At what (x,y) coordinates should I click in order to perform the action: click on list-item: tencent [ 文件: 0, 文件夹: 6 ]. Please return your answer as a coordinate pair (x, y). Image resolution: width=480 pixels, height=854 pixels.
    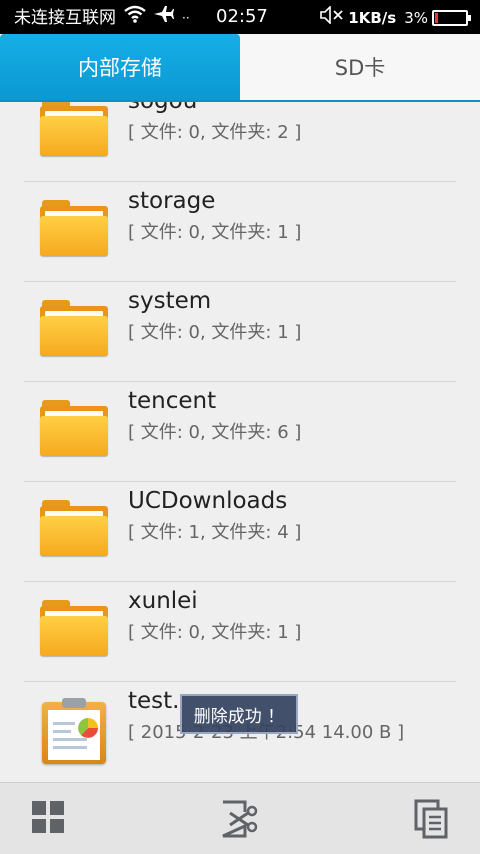
    Looking at the image, I should click on (240, 432).